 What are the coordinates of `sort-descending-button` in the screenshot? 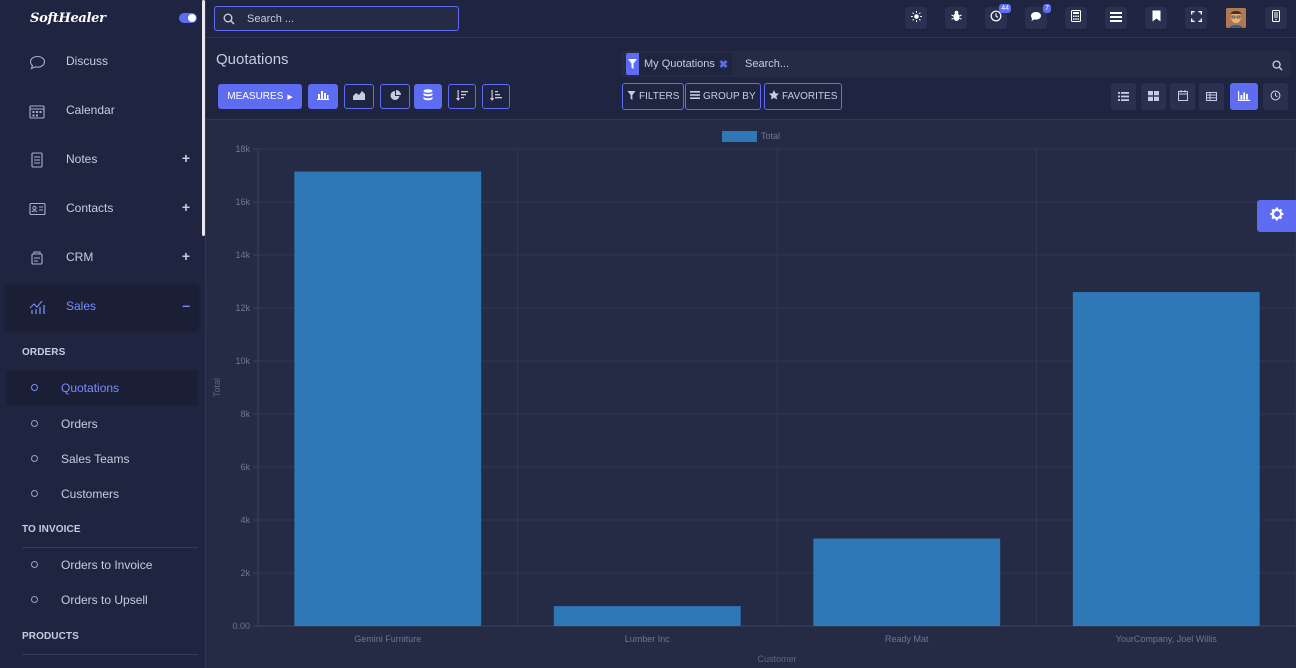 It's located at (462, 96).